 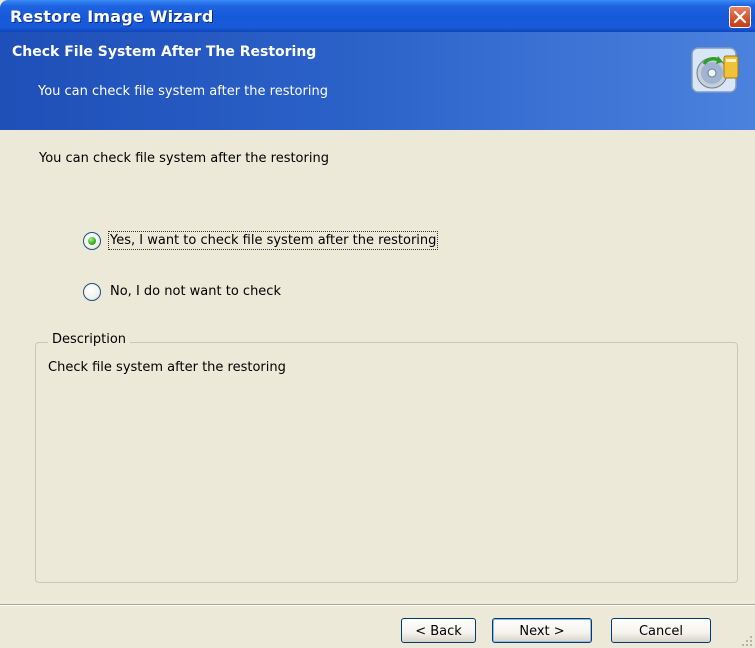 What do you see at coordinates (167, 367) in the screenshot?
I see `description-text: Check file system after the restoring` at bounding box center [167, 367].